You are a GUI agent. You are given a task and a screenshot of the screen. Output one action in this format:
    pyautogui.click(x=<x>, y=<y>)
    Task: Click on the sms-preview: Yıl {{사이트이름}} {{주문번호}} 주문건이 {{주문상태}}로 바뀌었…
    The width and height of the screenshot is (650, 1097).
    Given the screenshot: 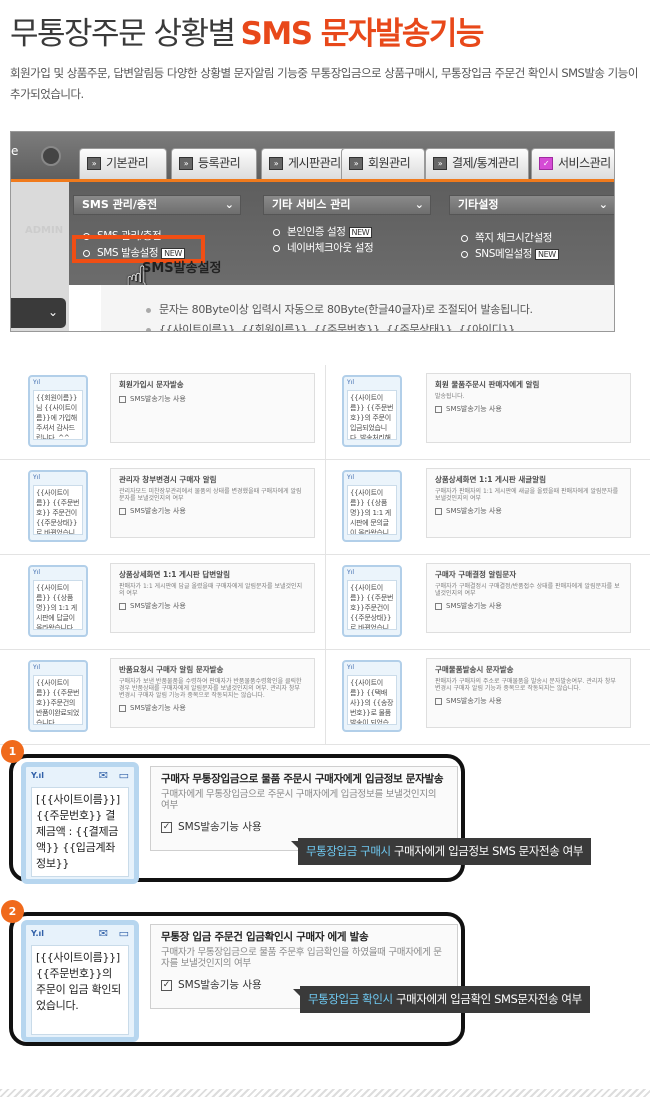 What is the action you would take?
    pyautogui.click(x=58, y=506)
    